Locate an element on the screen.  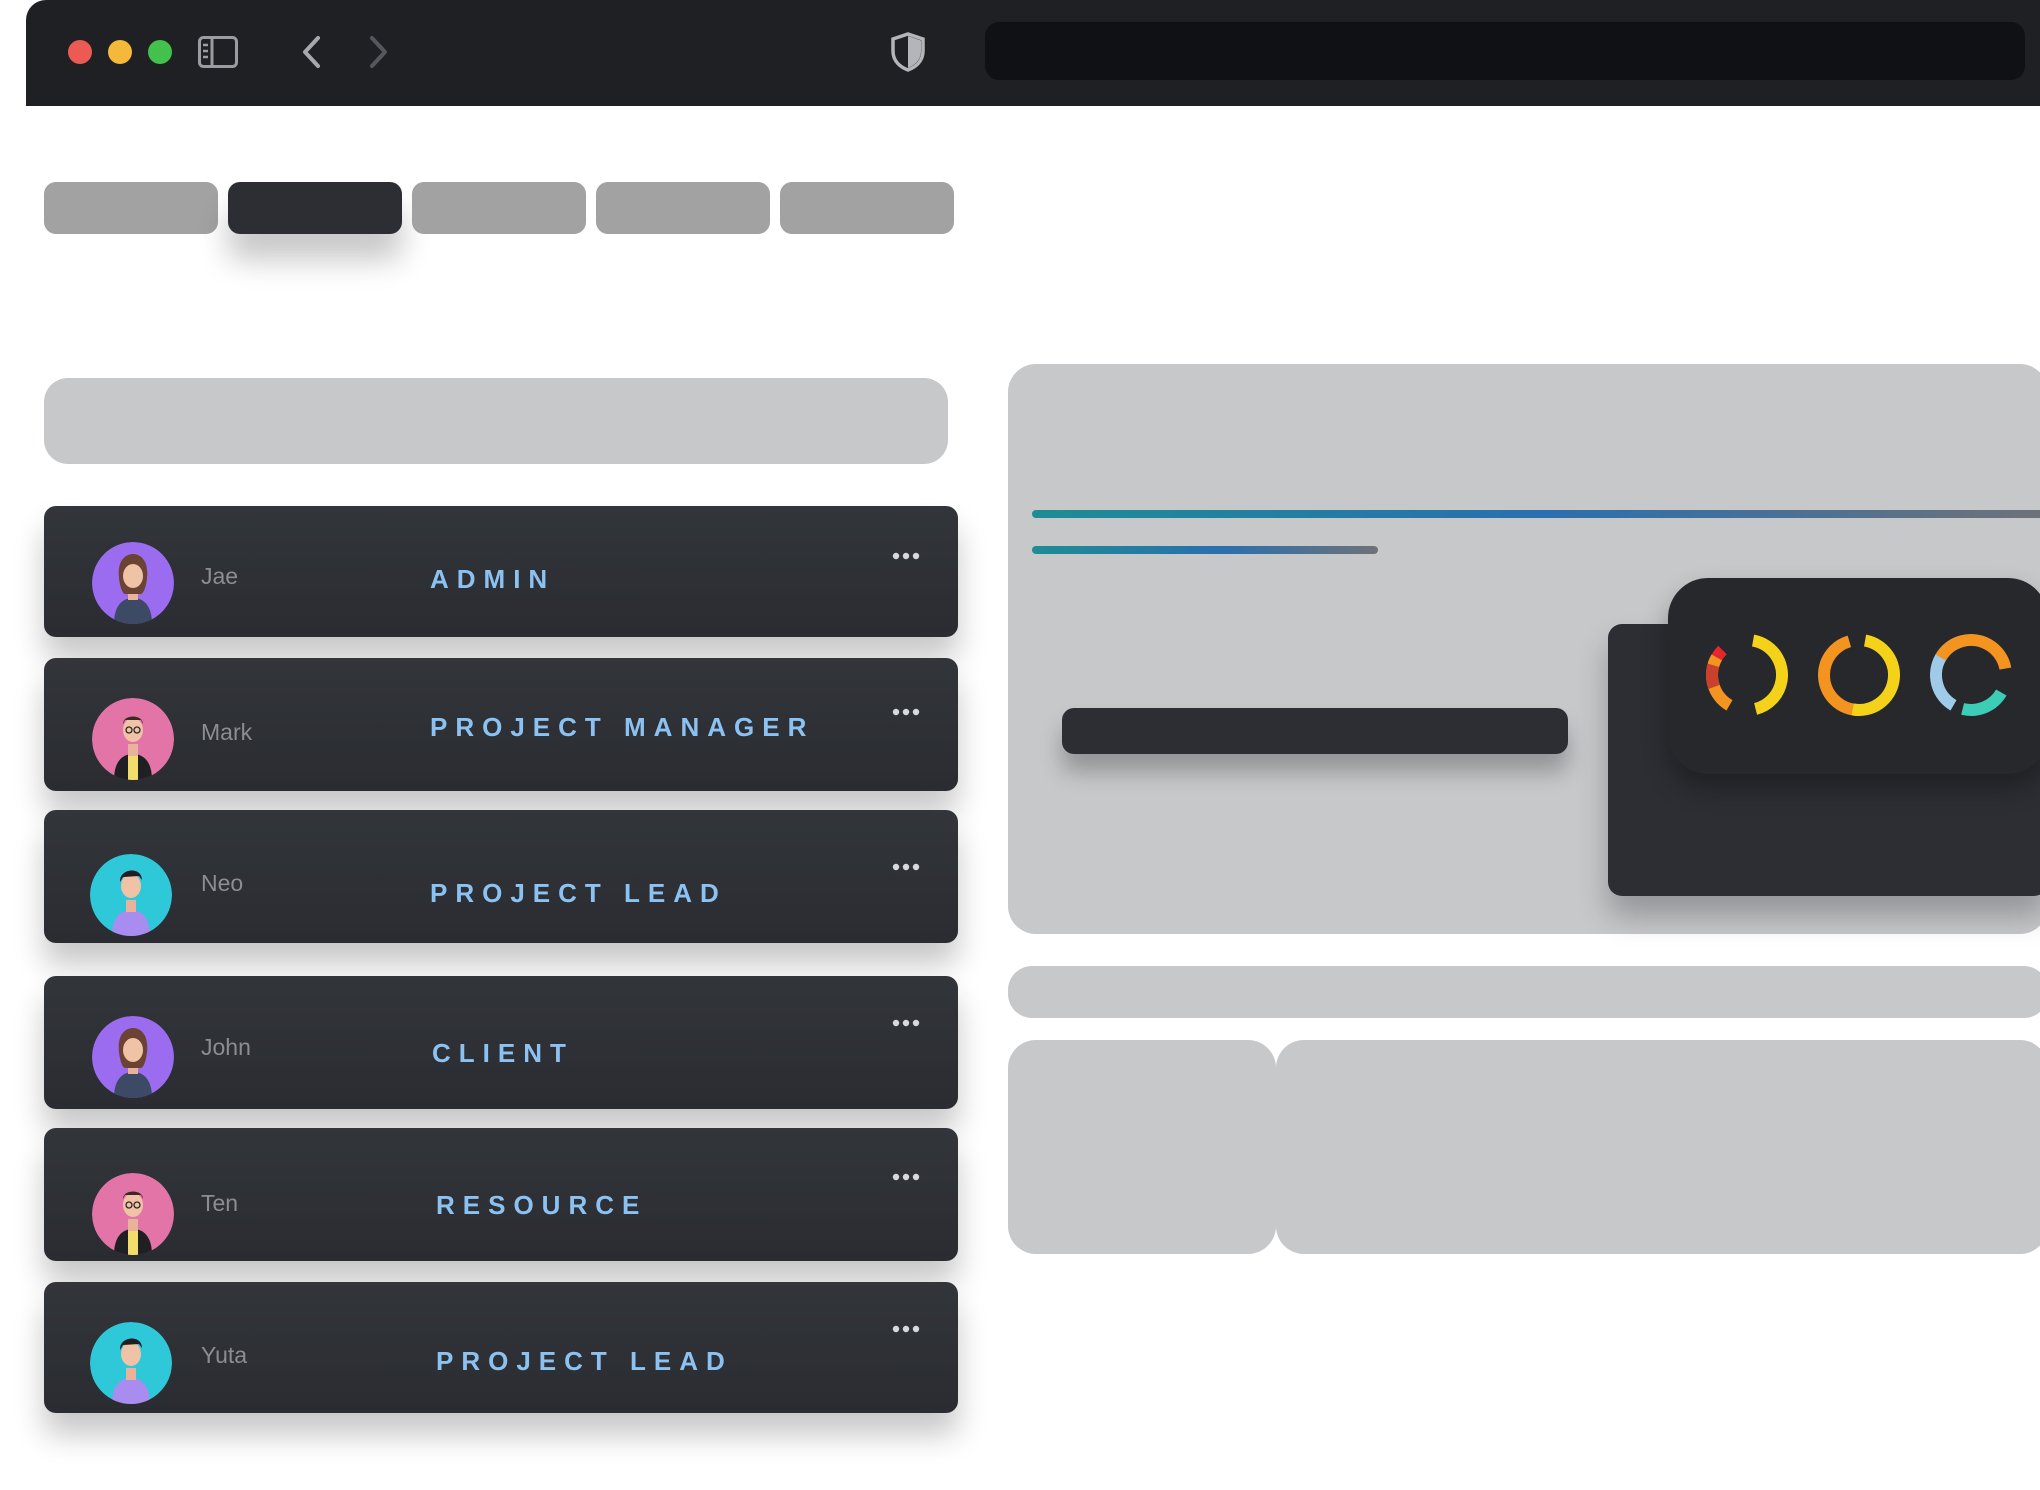
progress-bar-primary is located at coordinates (1536, 514).